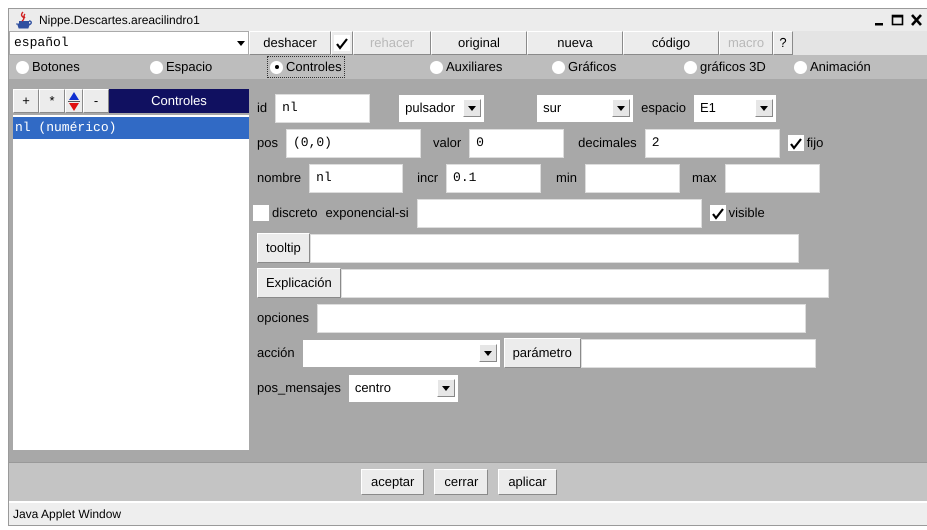 The height and width of the screenshot is (530, 927). I want to click on field-label: acción, so click(276, 353).